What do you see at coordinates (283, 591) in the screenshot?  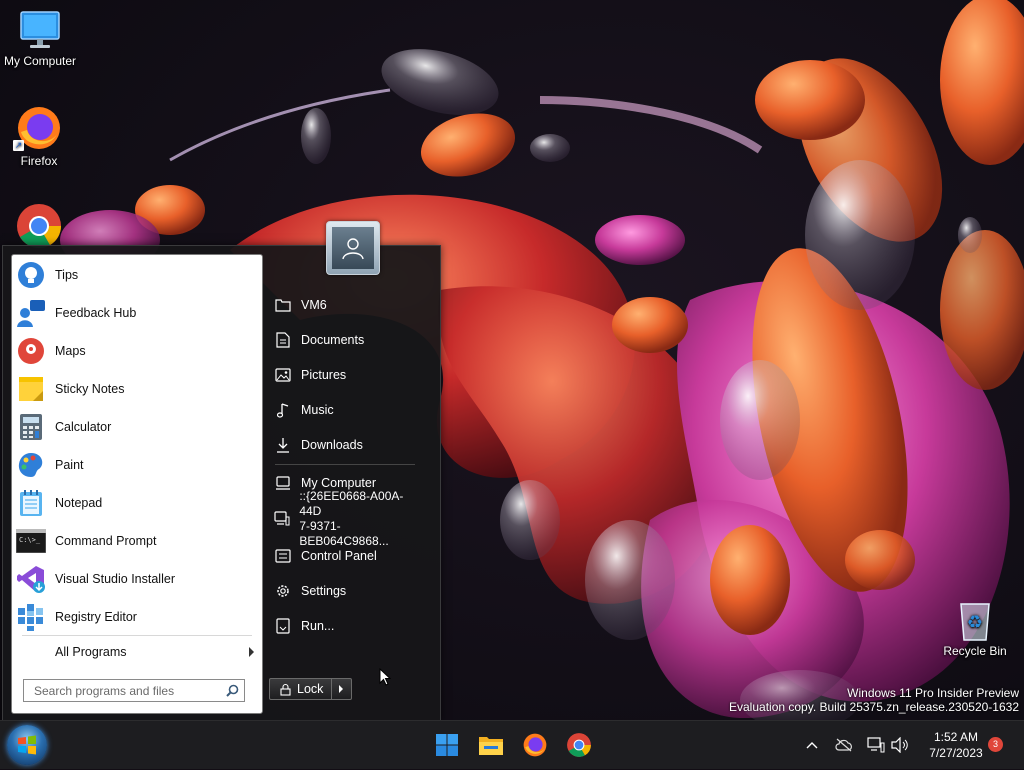 I see `settings-gear-icon` at bounding box center [283, 591].